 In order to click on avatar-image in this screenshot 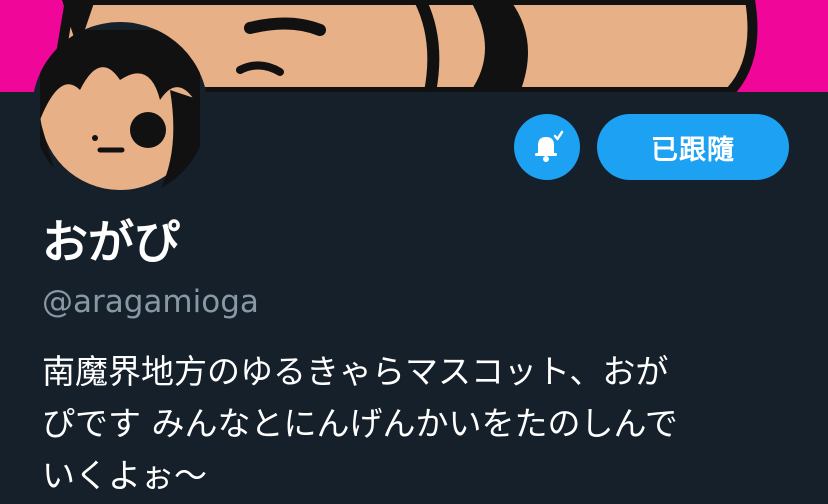, I will do `click(120, 110)`.